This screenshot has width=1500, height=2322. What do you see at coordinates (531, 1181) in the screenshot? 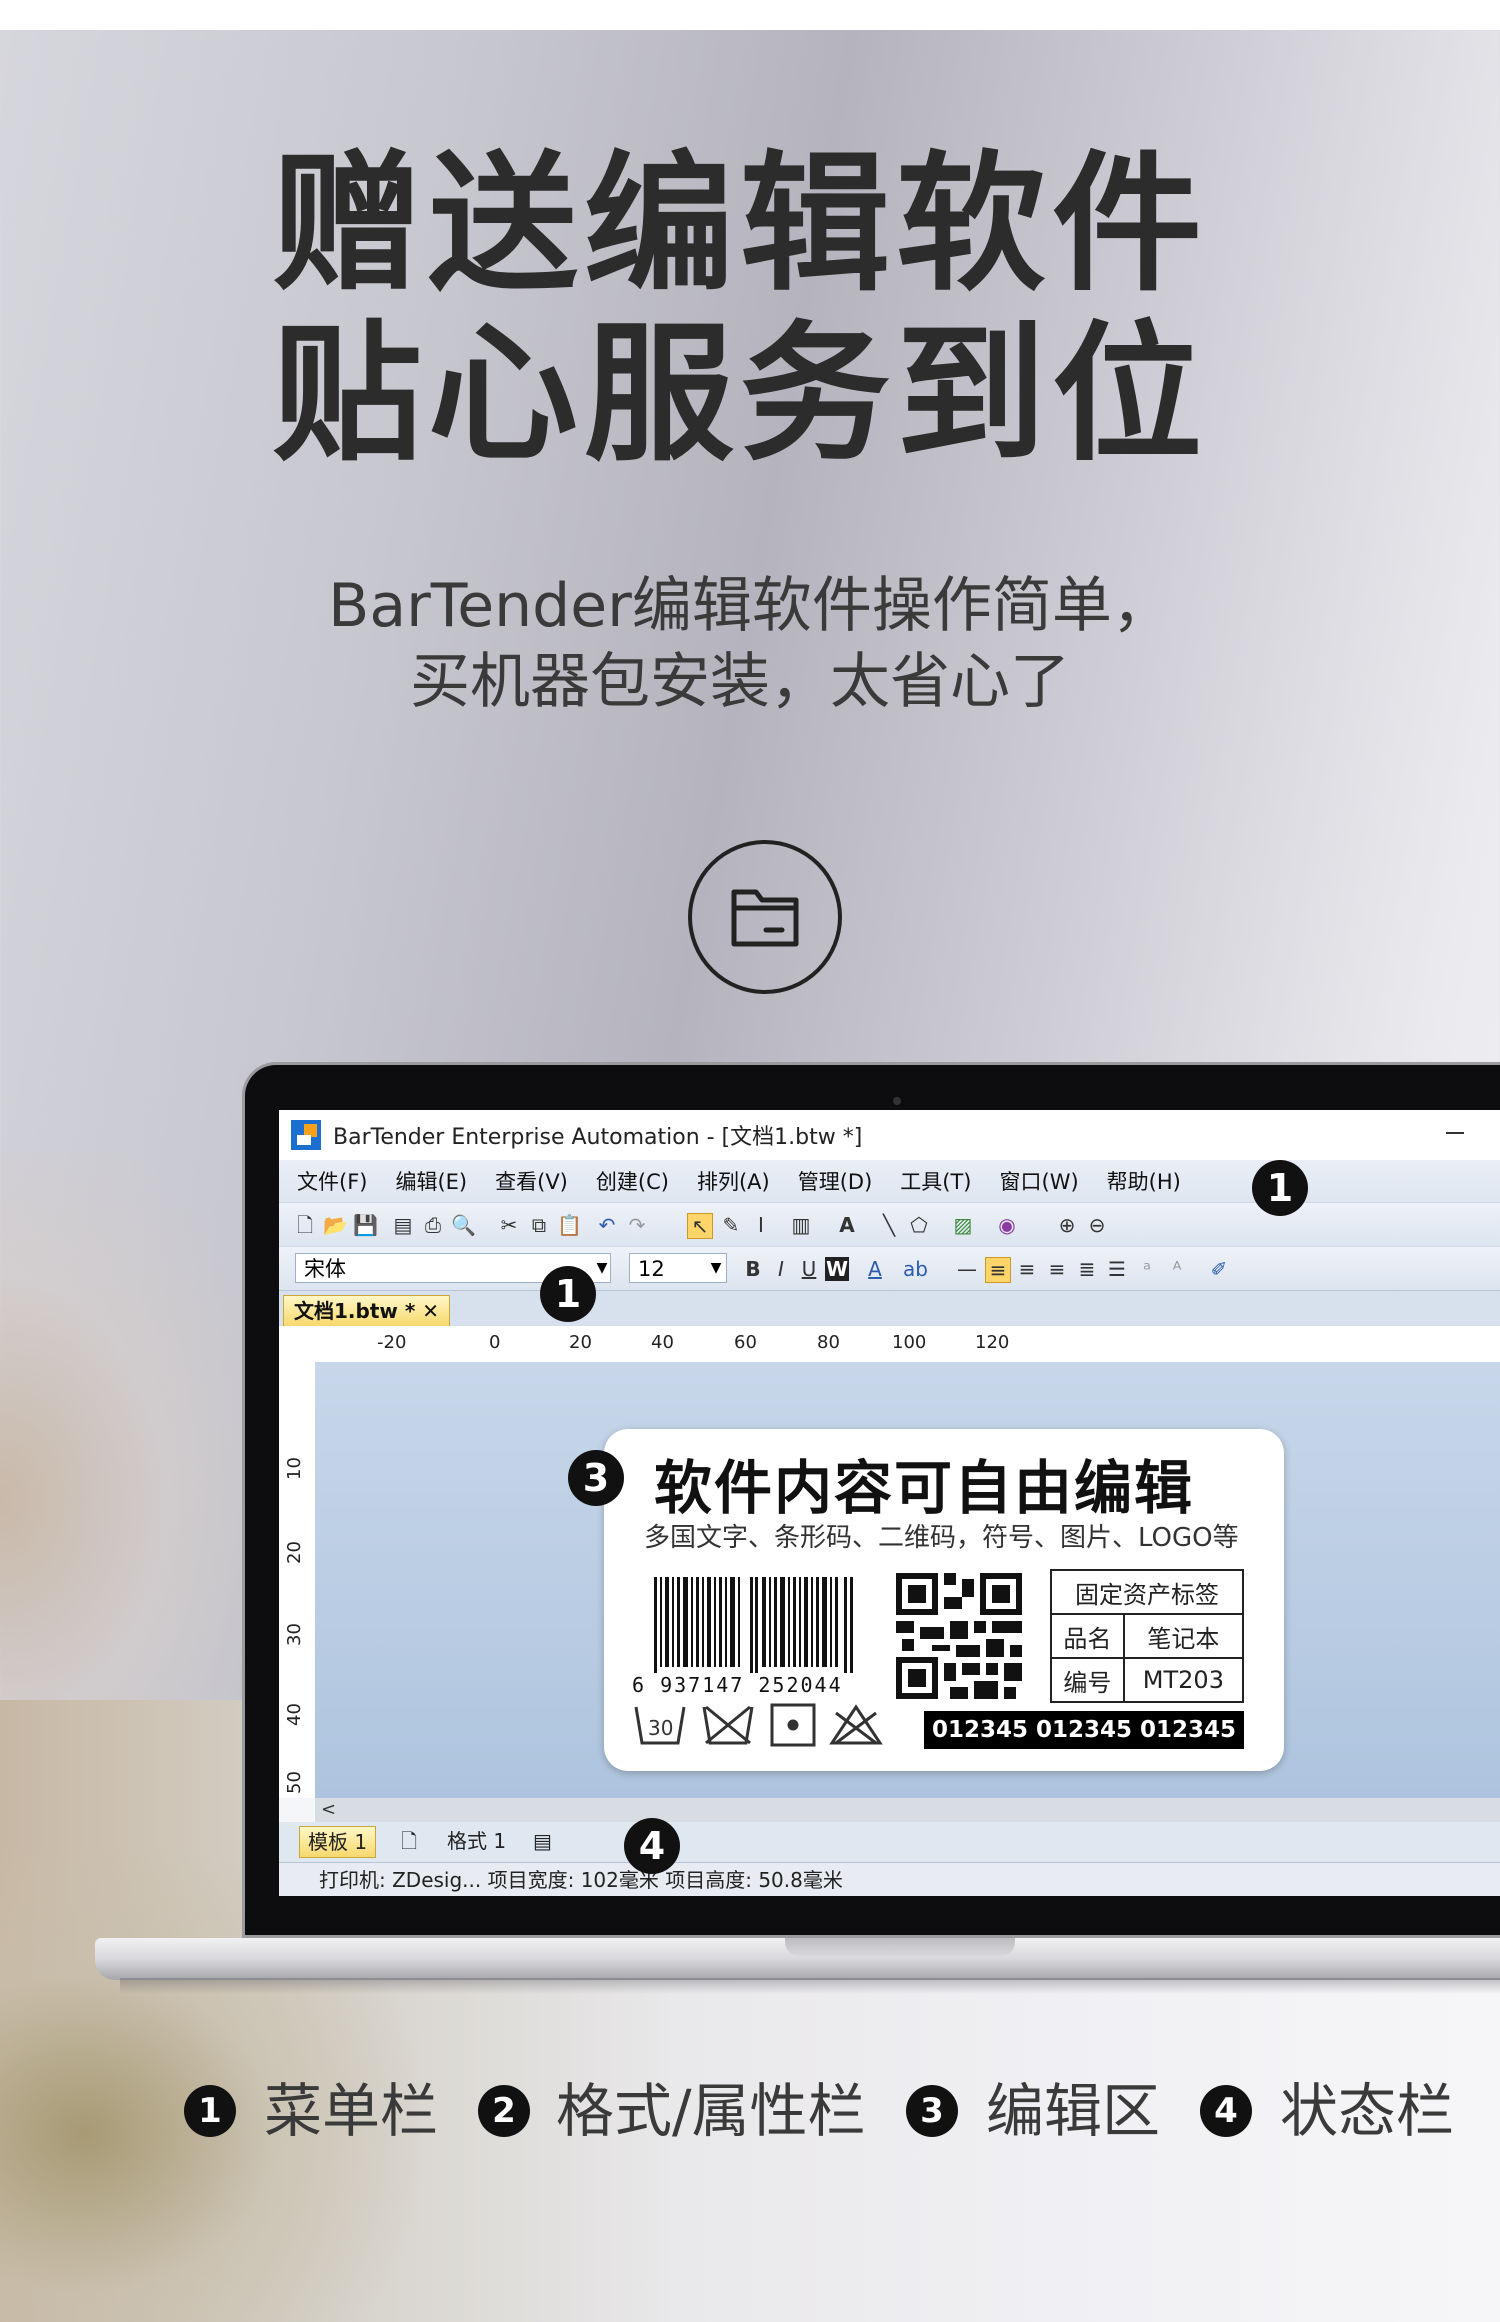
I see `menu-view: 查看(V)` at bounding box center [531, 1181].